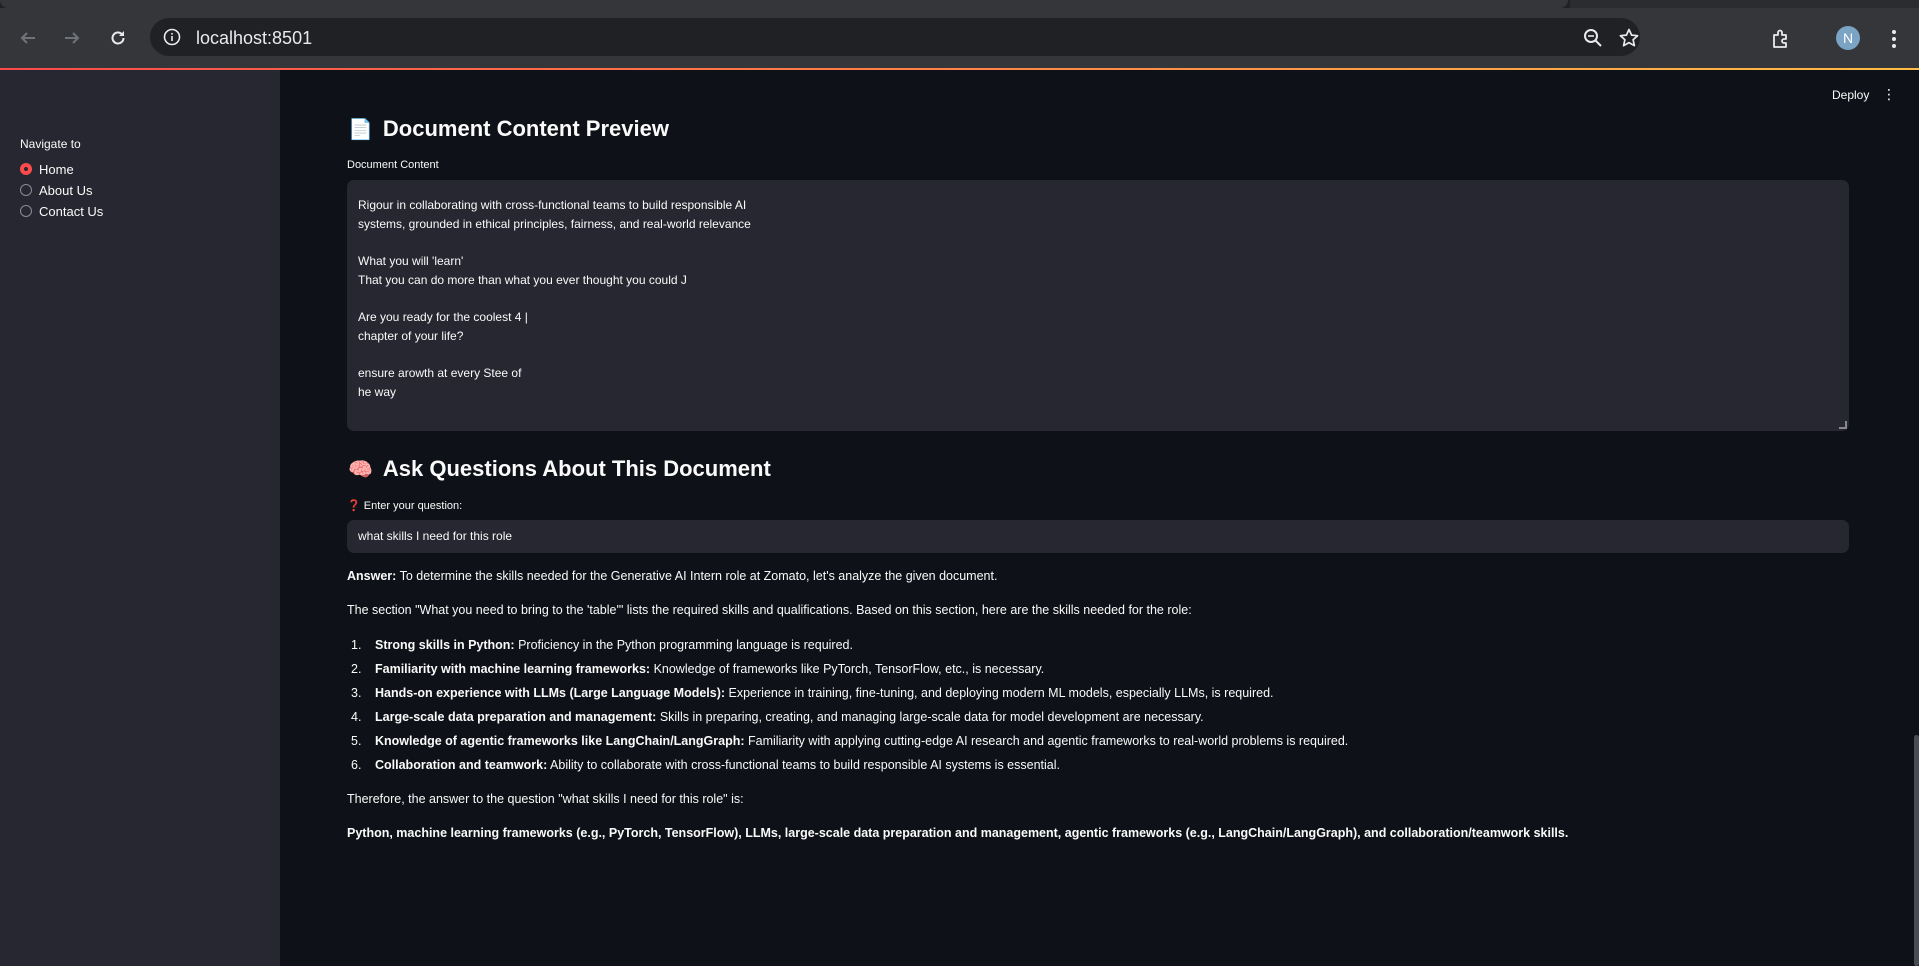 Image resolution: width=1919 pixels, height=966 pixels. Describe the element at coordinates (1593, 38) in the screenshot. I see `zoom-icon` at that location.